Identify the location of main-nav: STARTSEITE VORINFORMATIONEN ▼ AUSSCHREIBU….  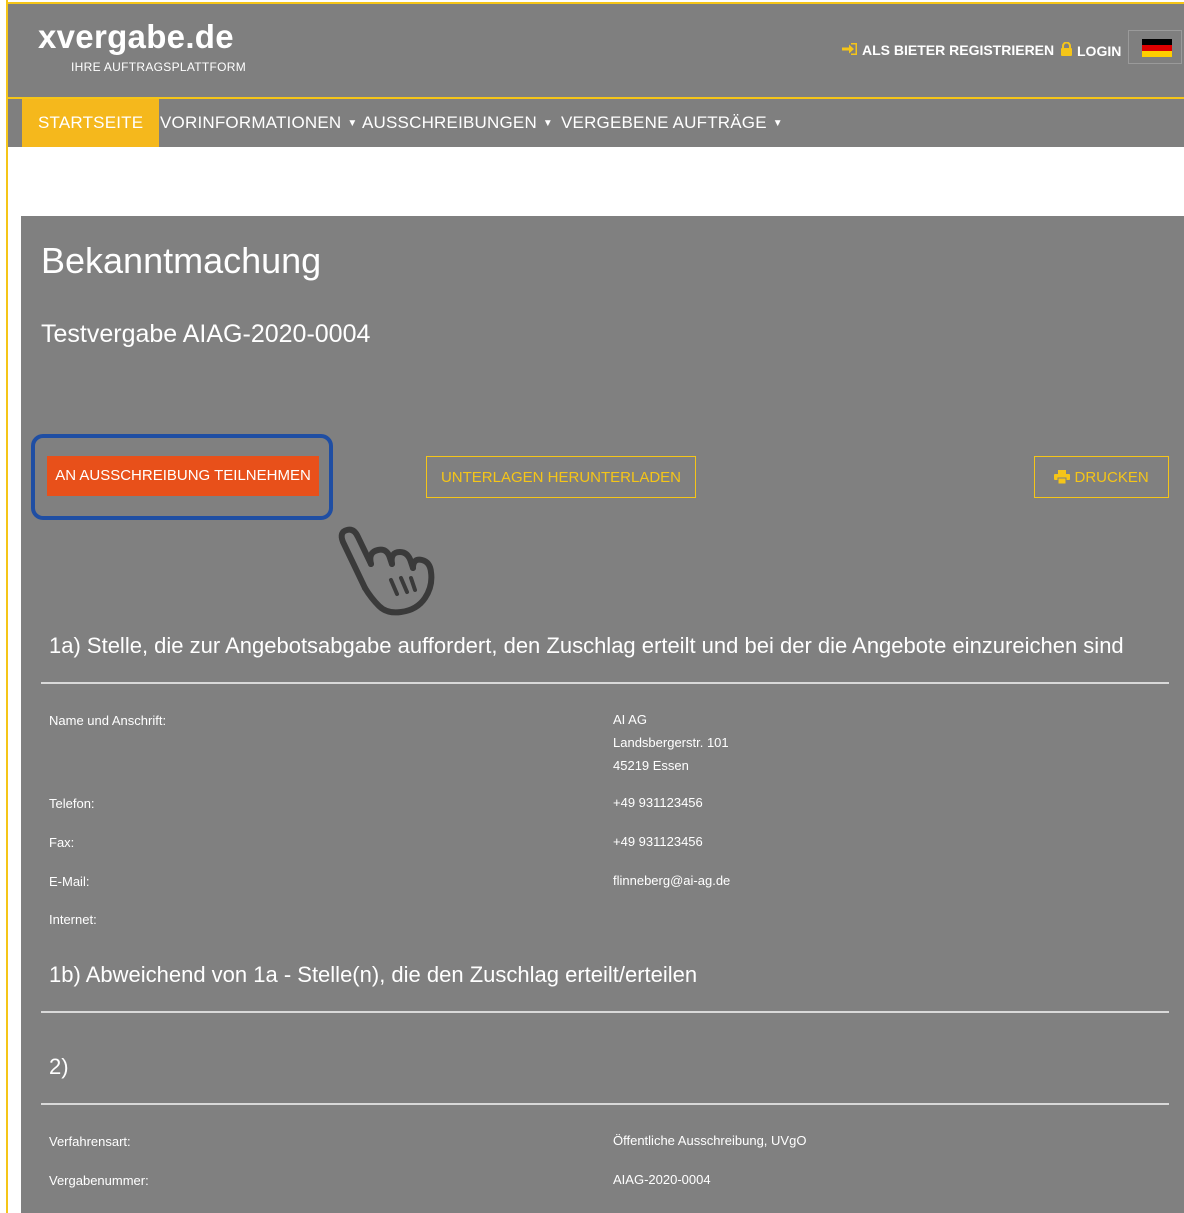
(596, 123).